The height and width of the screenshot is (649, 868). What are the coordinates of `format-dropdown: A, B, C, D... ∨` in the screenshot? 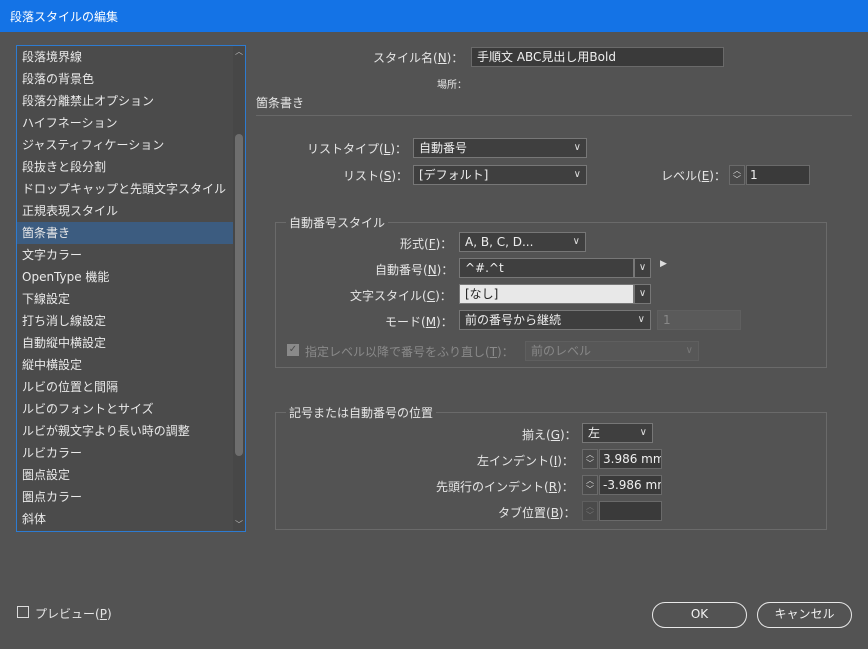 It's located at (522, 242).